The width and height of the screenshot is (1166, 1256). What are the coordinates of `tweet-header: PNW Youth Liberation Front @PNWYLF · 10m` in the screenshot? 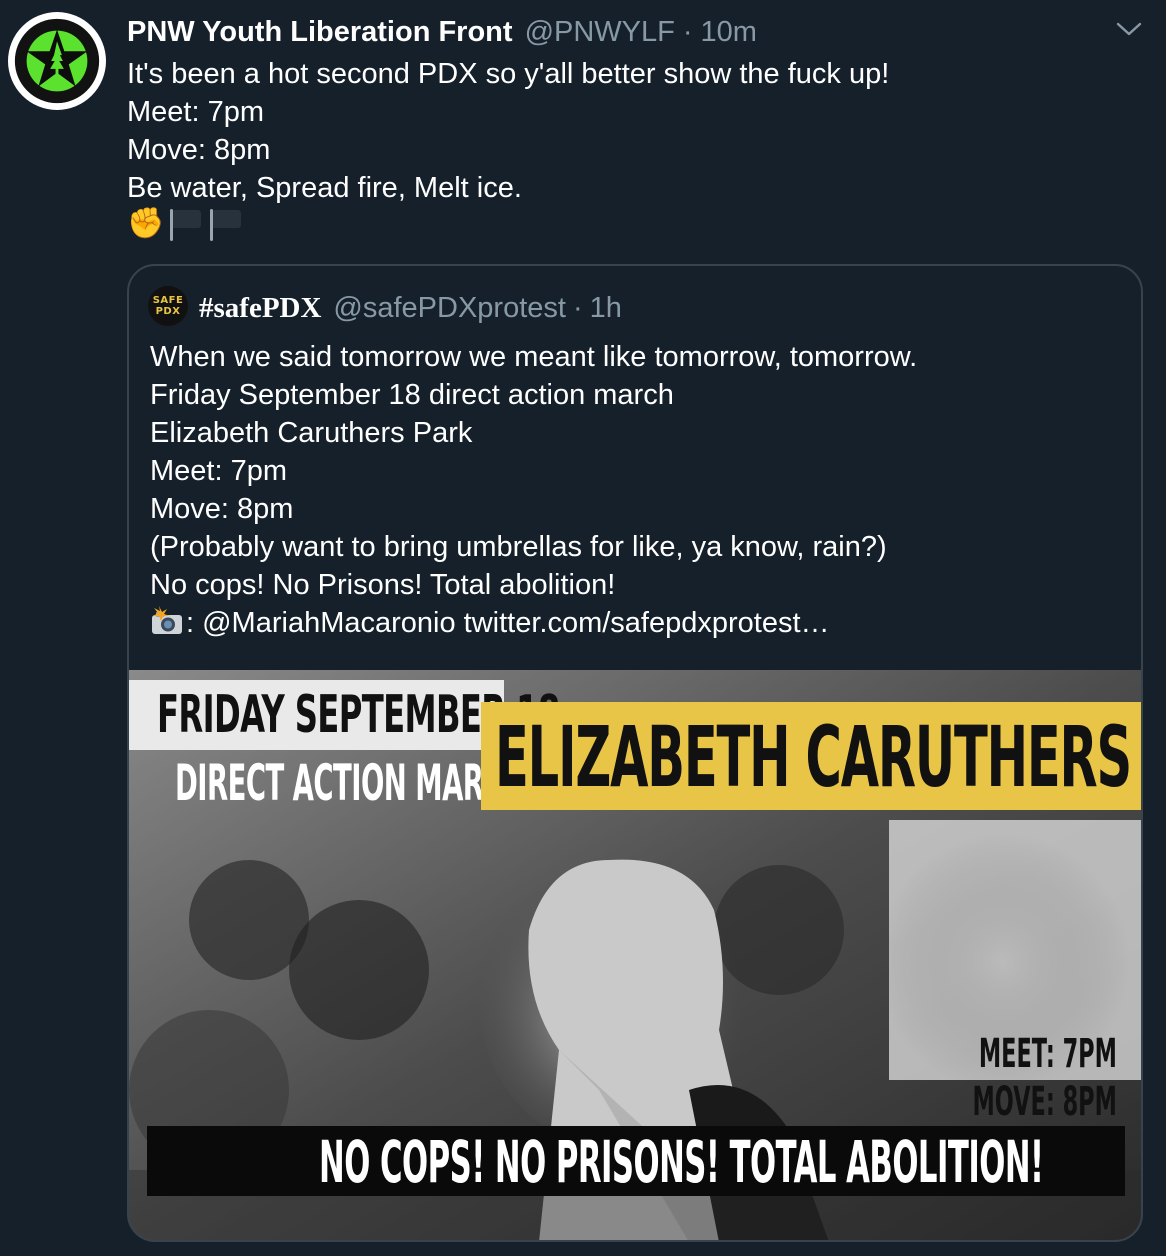 It's located at (442, 32).